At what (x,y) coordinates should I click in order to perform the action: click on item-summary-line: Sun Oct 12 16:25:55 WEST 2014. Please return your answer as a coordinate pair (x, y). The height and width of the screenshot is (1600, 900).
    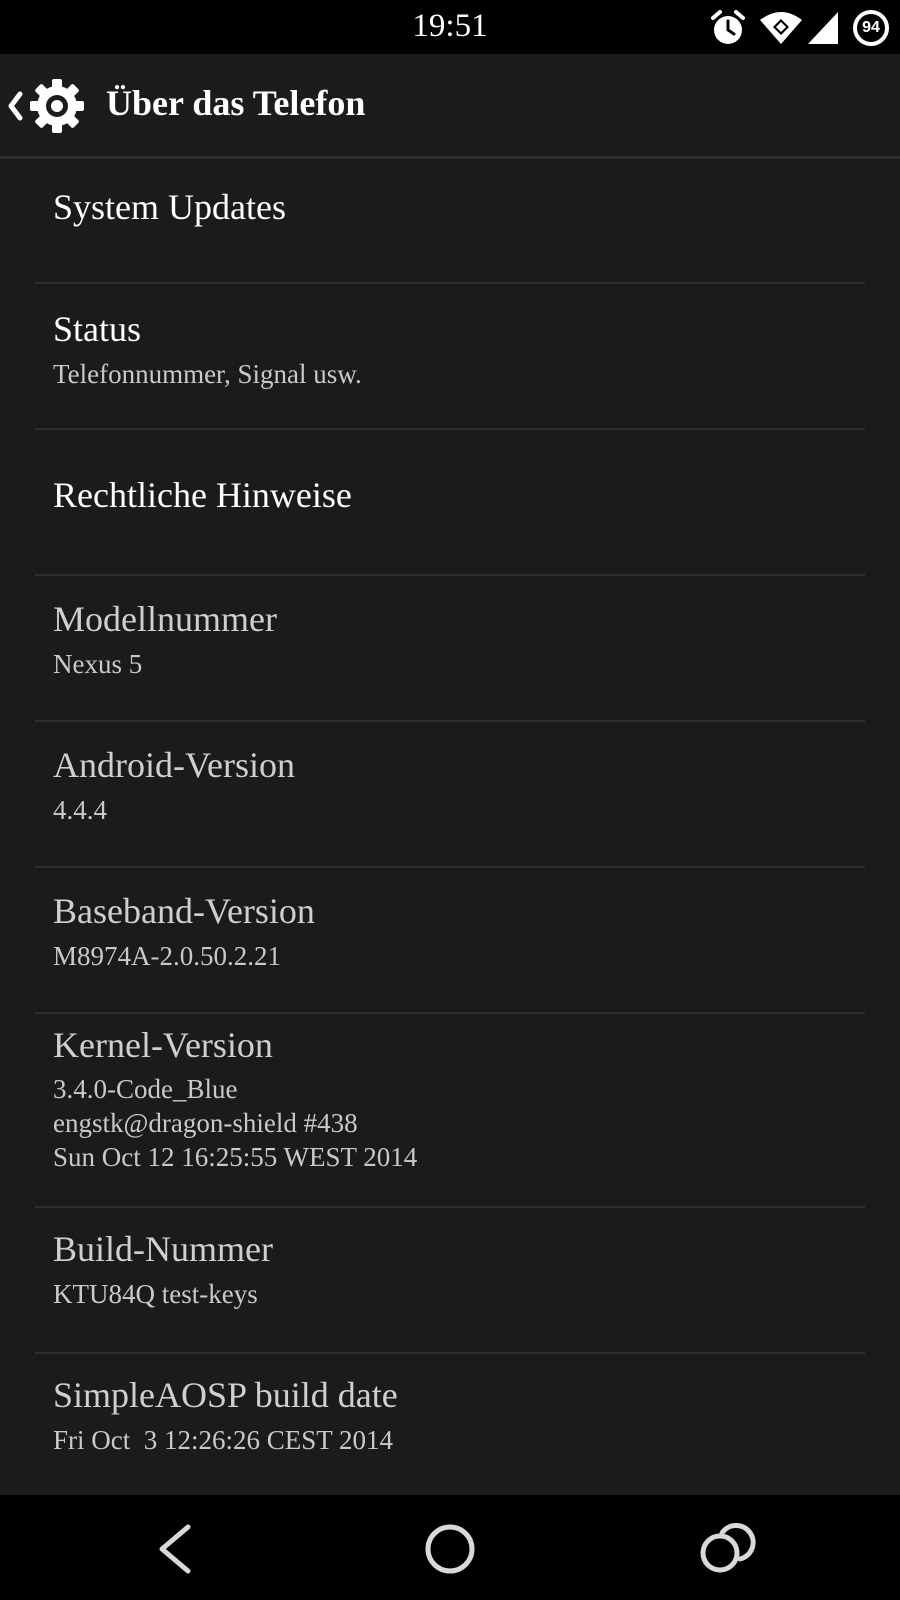
    Looking at the image, I should click on (235, 1157).